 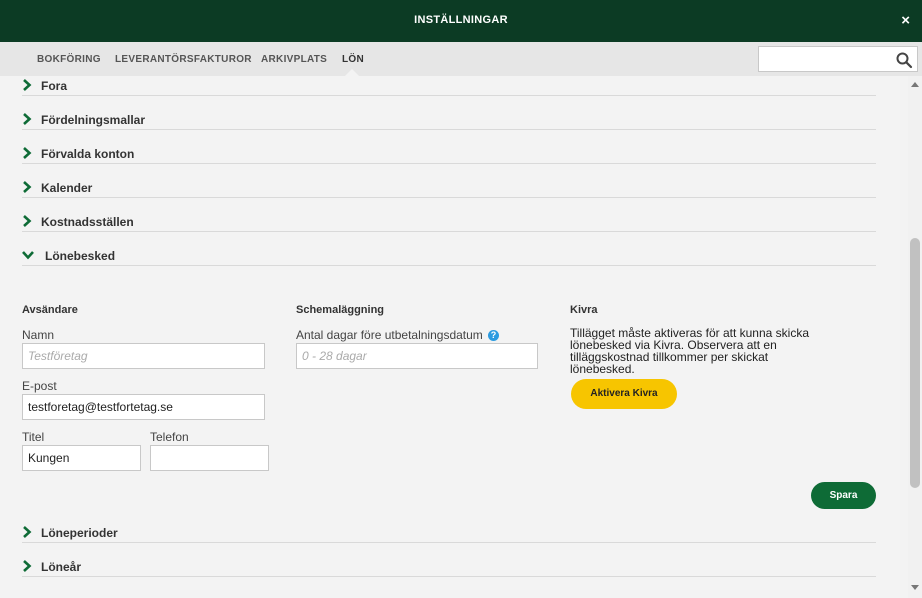 What do you see at coordinates (93, 120) in the screenshot?
I see `section-label: Fördelningsmallar` at bounding box center [93, 120].